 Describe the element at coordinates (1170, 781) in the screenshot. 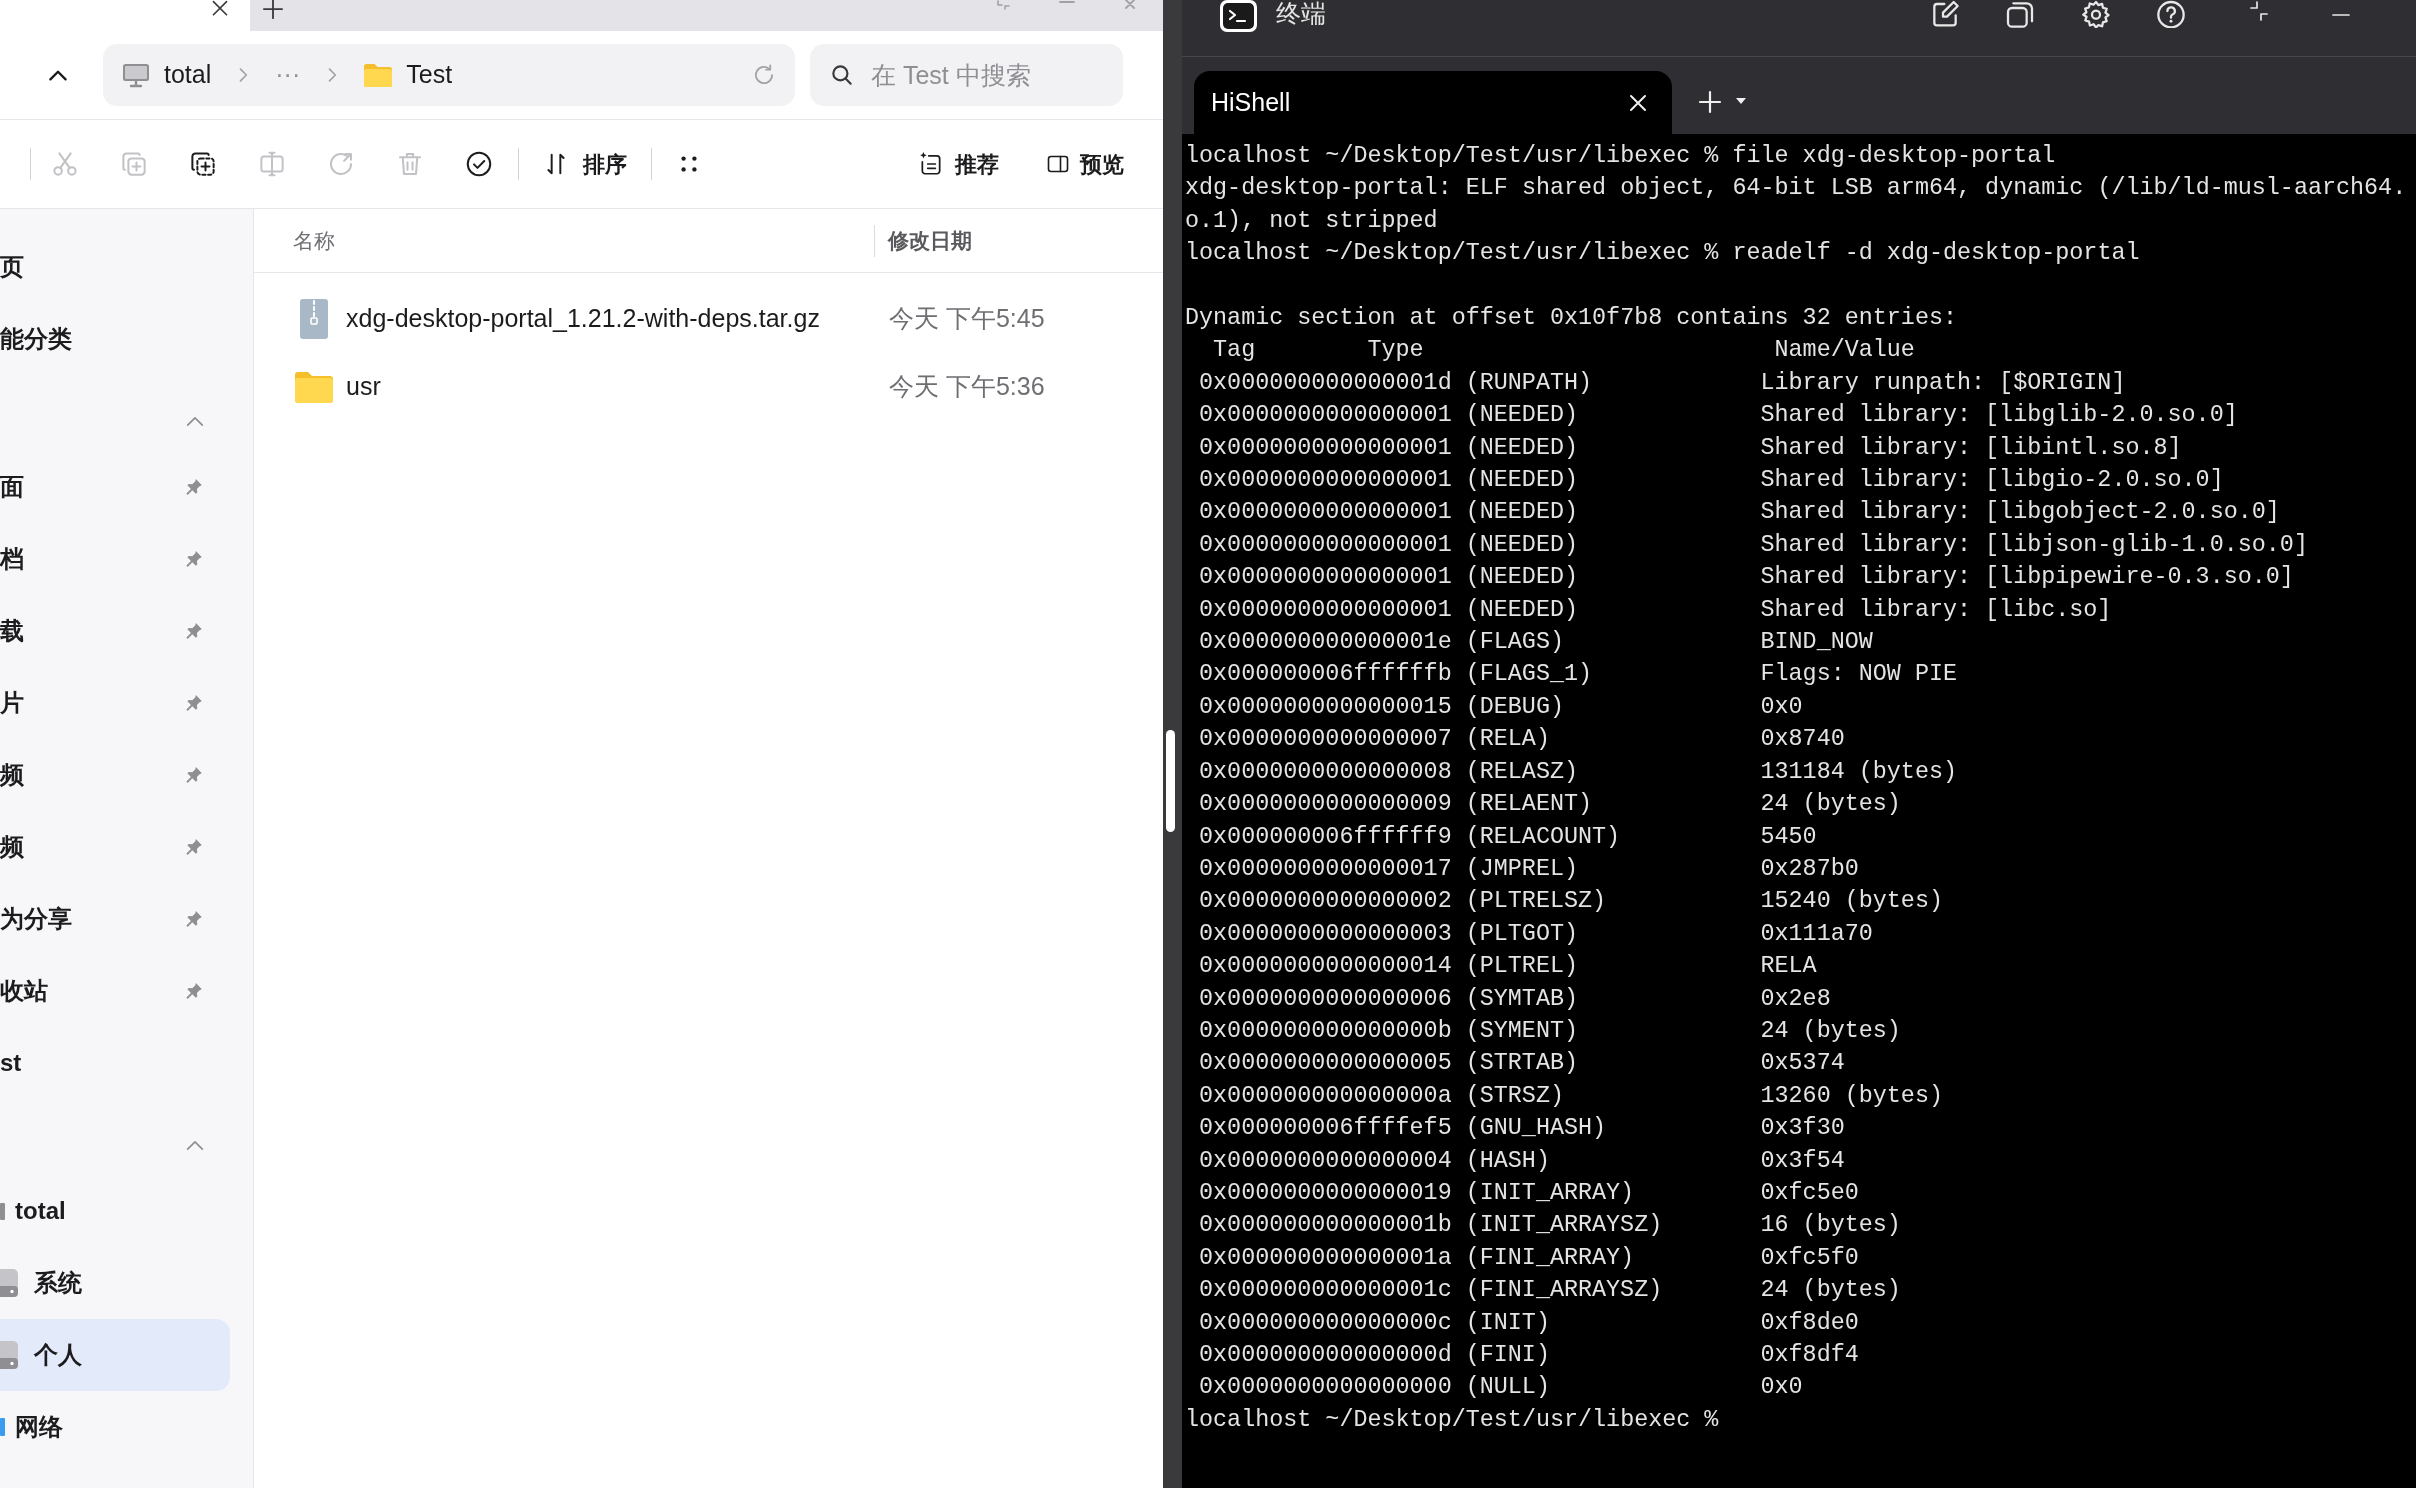

I see `resize-handle` at that location.